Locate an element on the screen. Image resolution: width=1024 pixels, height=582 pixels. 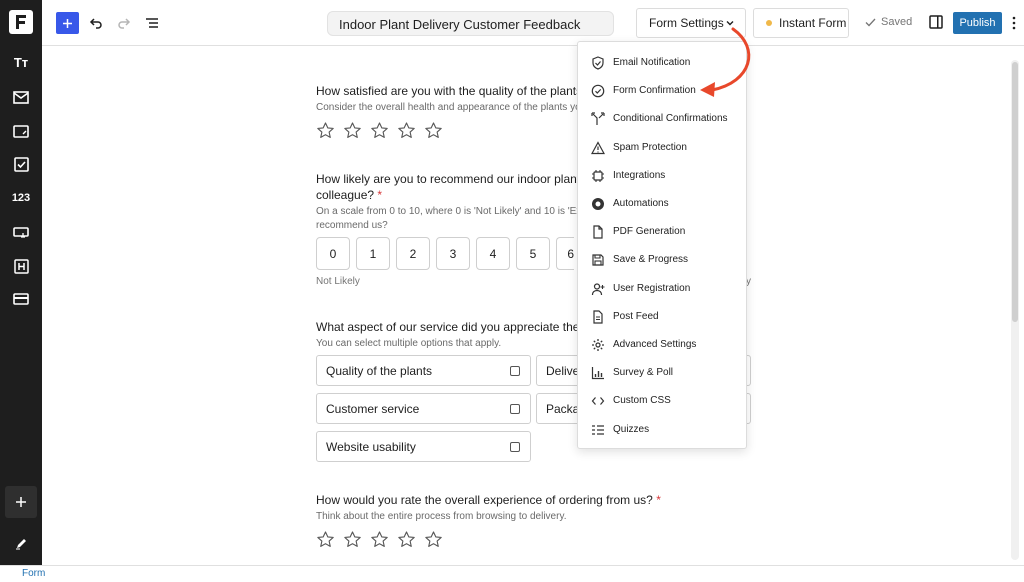
menu-item-conditional-confirmations: Conditional Confirmations is located at coordinates (662, 119).